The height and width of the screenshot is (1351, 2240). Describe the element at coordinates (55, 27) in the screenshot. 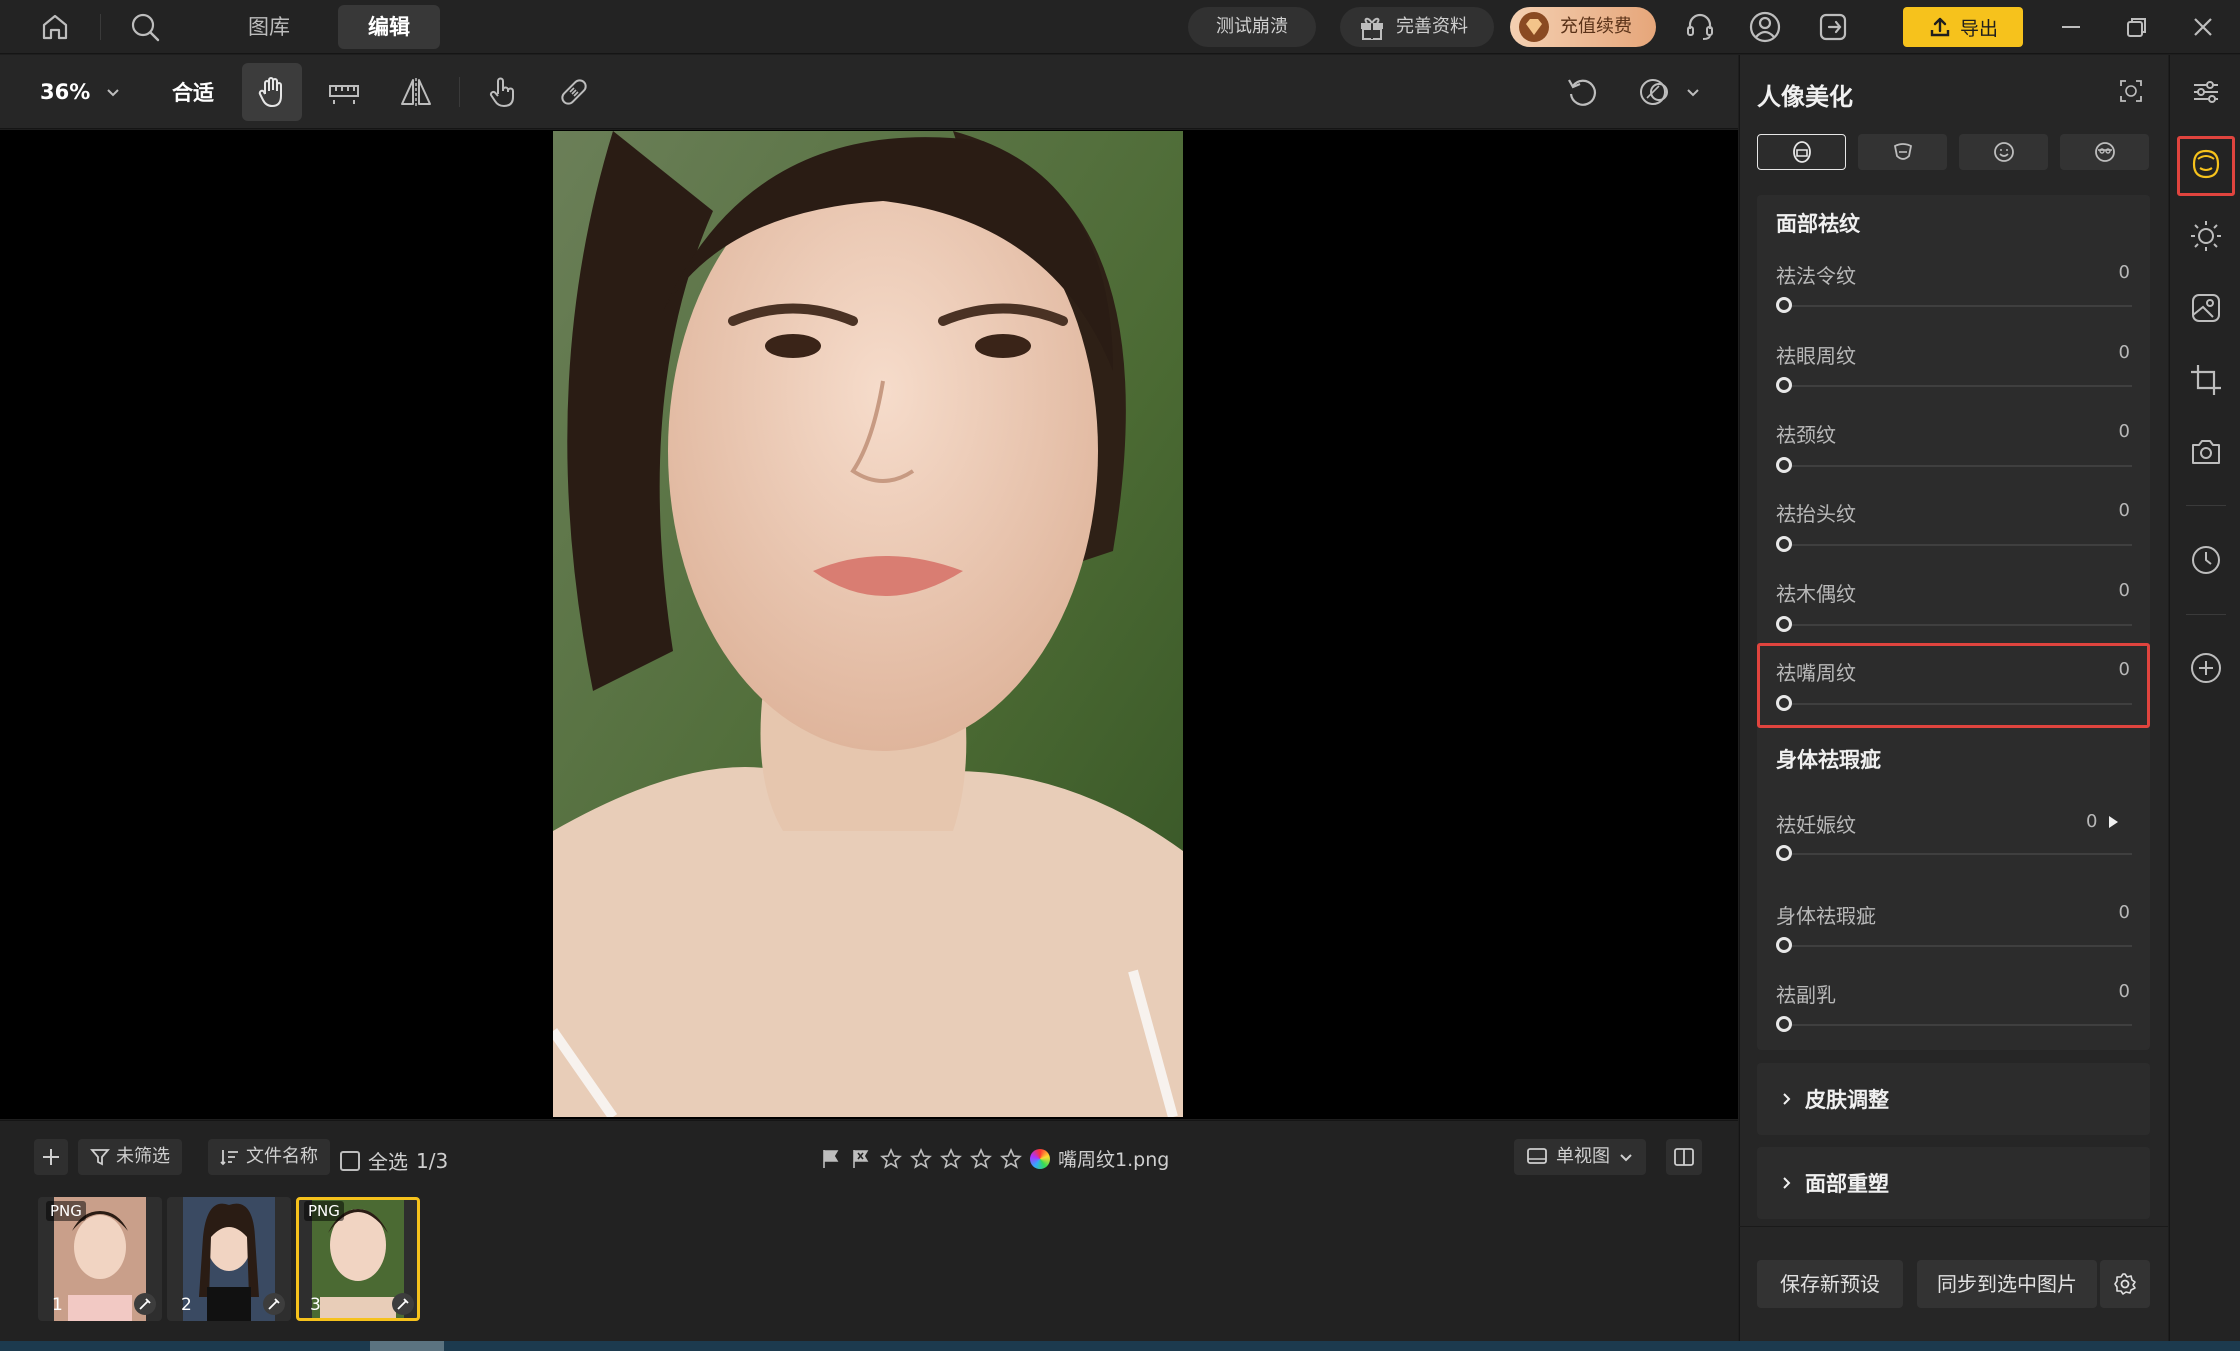

I see `home-icon` at that location.